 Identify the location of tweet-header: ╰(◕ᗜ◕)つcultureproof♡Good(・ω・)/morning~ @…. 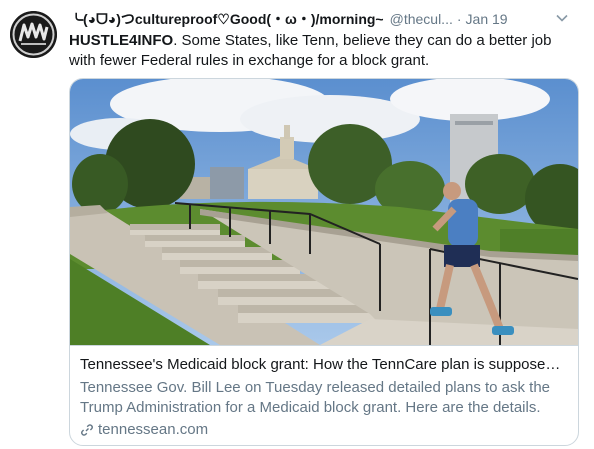
(329, 19).